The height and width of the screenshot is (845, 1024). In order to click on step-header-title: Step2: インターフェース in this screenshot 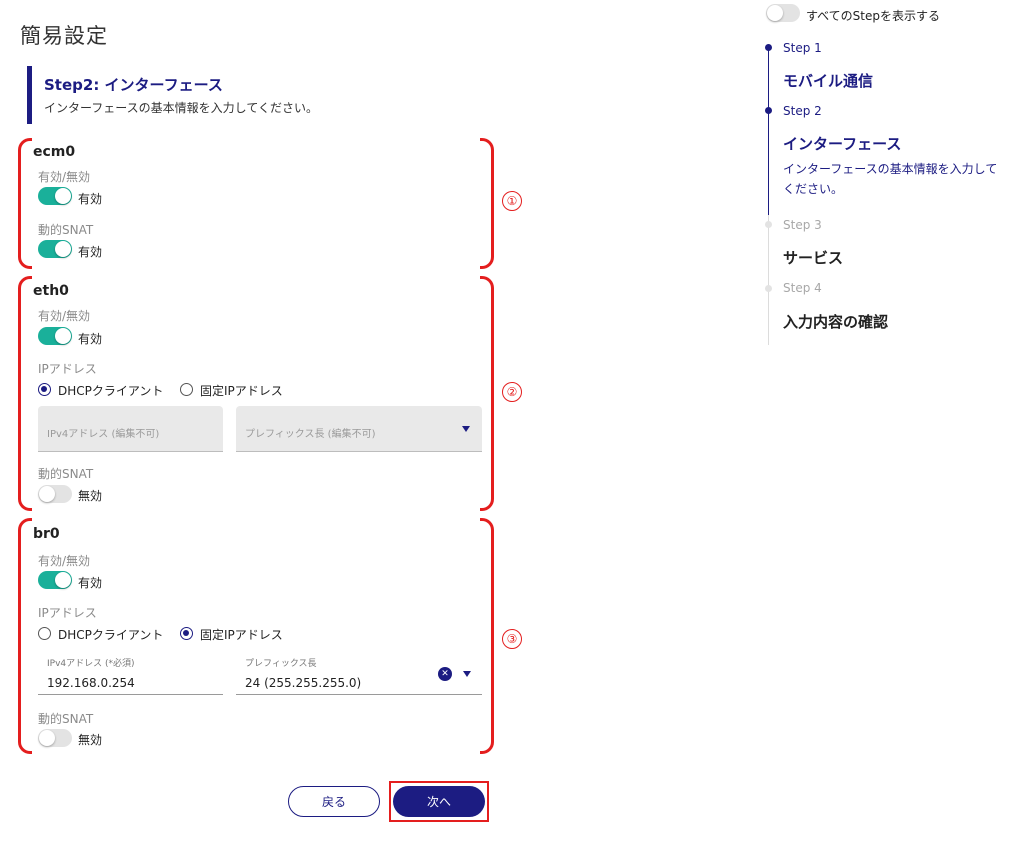, I will do `click(133, 85)`.